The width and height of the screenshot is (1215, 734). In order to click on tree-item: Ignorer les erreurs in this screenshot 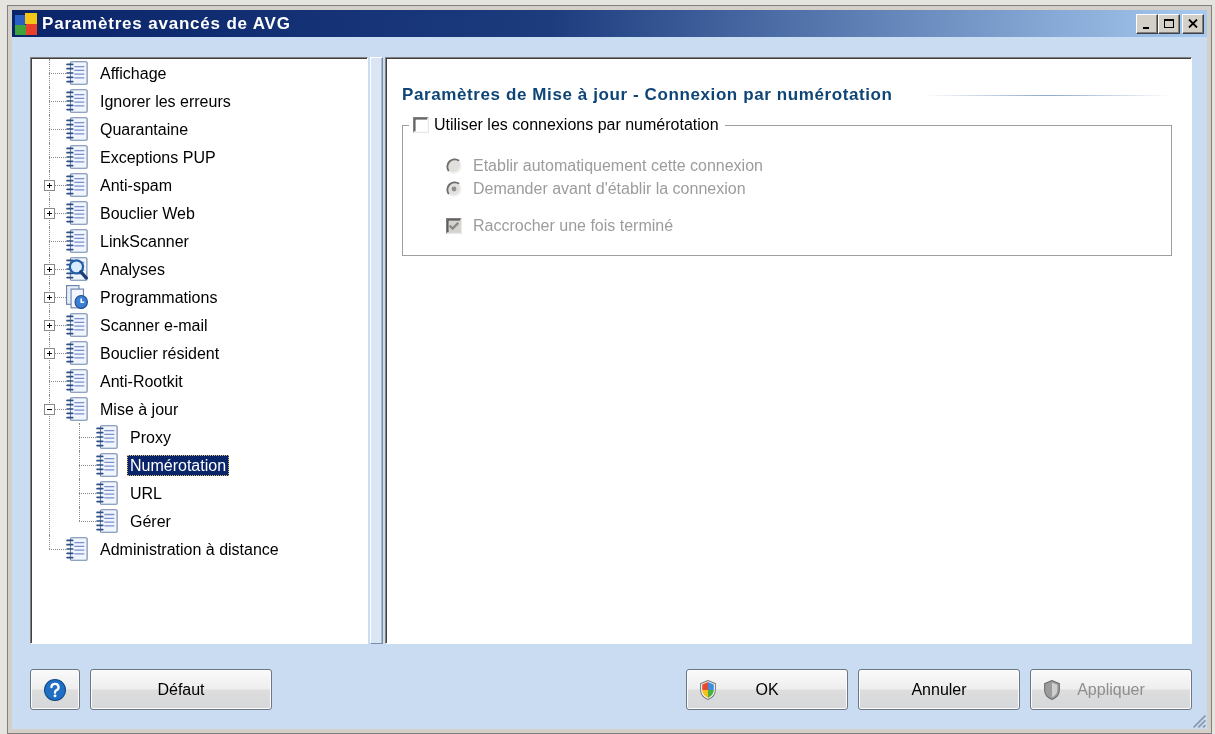, I will do `click(165, 101)`.